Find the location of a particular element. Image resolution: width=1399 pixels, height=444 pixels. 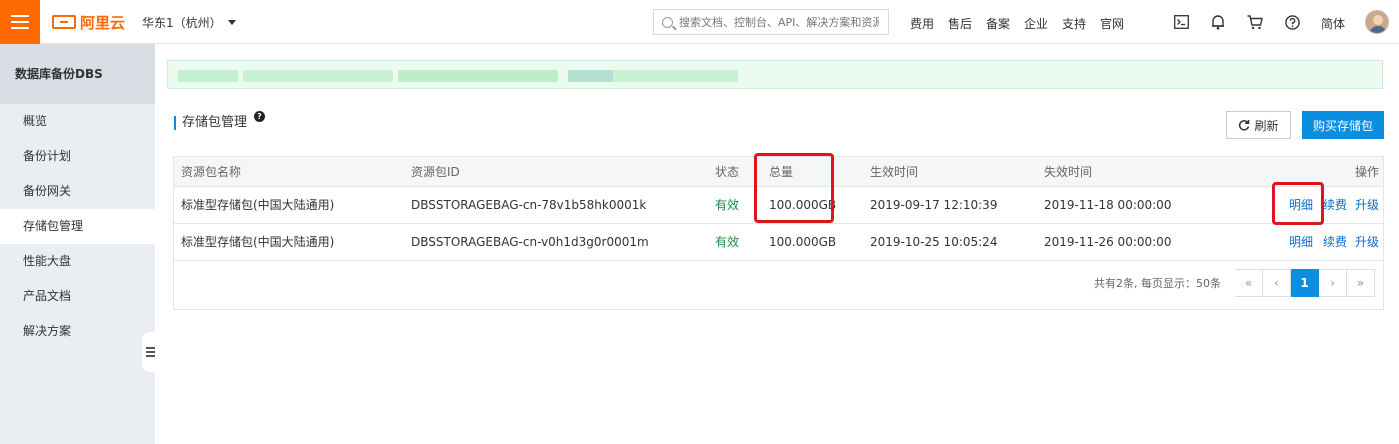

cell-id: DBSSTORAGEBAG-cn-v0h1d3g0r0001m is located at coordinates (530, 242).